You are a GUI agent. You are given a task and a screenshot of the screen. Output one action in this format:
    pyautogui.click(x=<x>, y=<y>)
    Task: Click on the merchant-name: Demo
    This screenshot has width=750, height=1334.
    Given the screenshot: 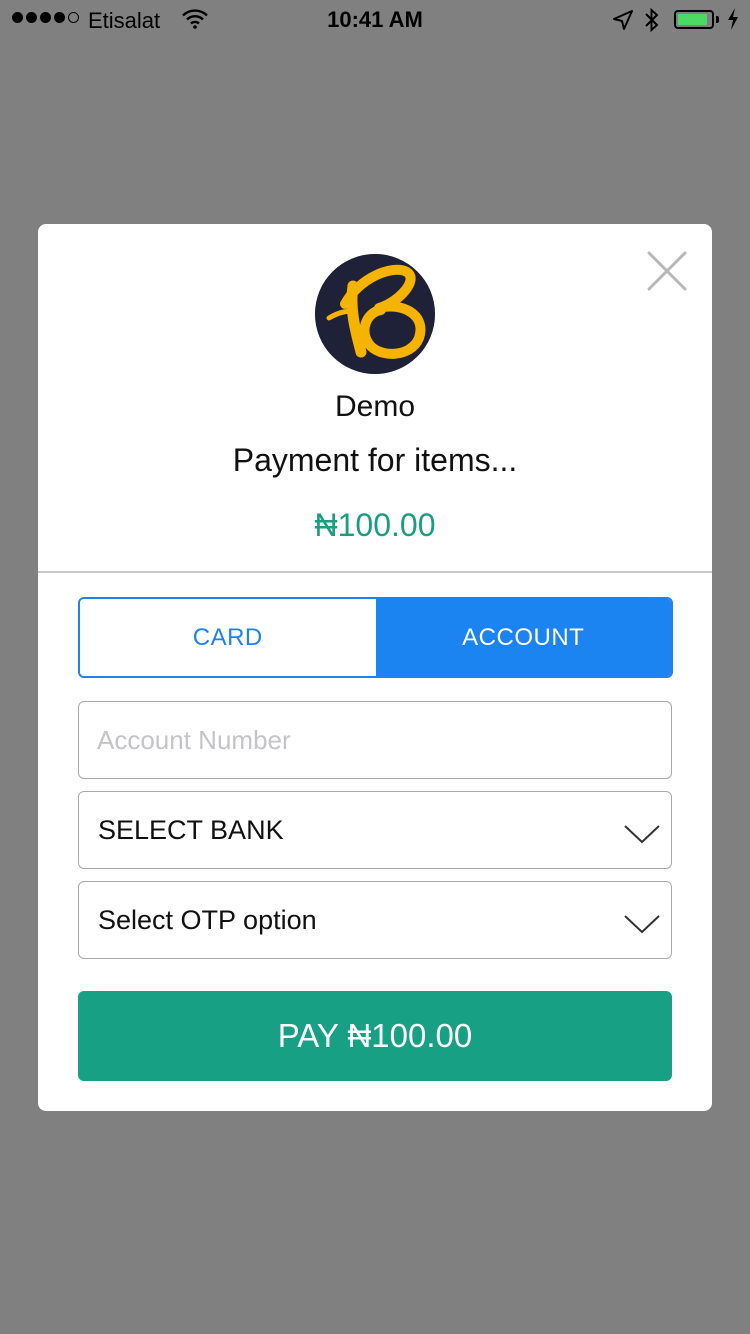 What is the action you would take?
    pyautogui.click(x=375, y=406)
    